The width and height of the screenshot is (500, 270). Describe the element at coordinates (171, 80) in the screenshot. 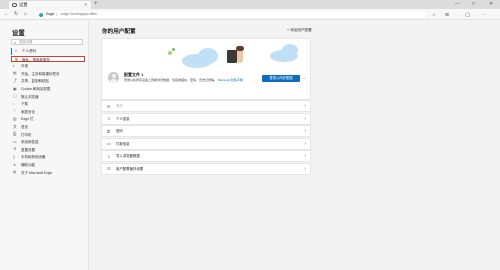

I see `profile-description-text: 登录以在所有设备上查看浏览数据，包括收藏夹、密码、历史记录等。` at that location.